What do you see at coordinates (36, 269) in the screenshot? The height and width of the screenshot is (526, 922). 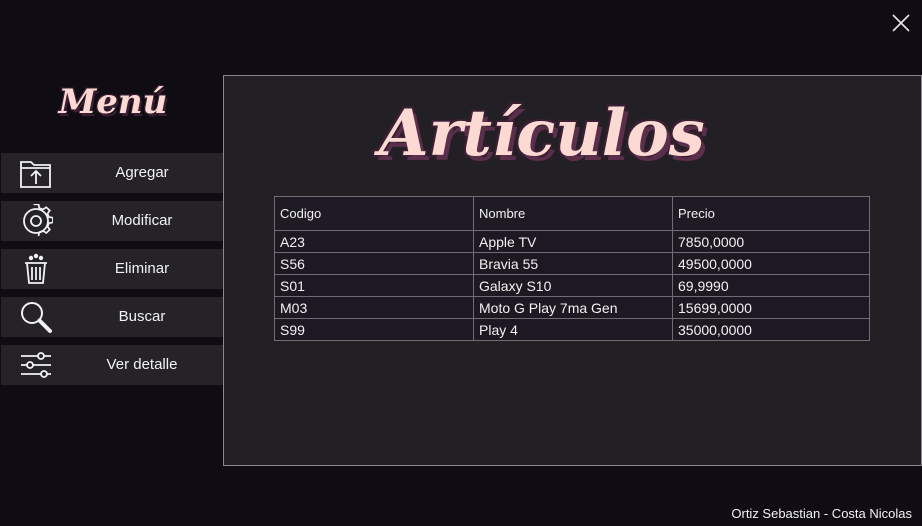 I see `trash-icon` at bounding box center [36, 269].